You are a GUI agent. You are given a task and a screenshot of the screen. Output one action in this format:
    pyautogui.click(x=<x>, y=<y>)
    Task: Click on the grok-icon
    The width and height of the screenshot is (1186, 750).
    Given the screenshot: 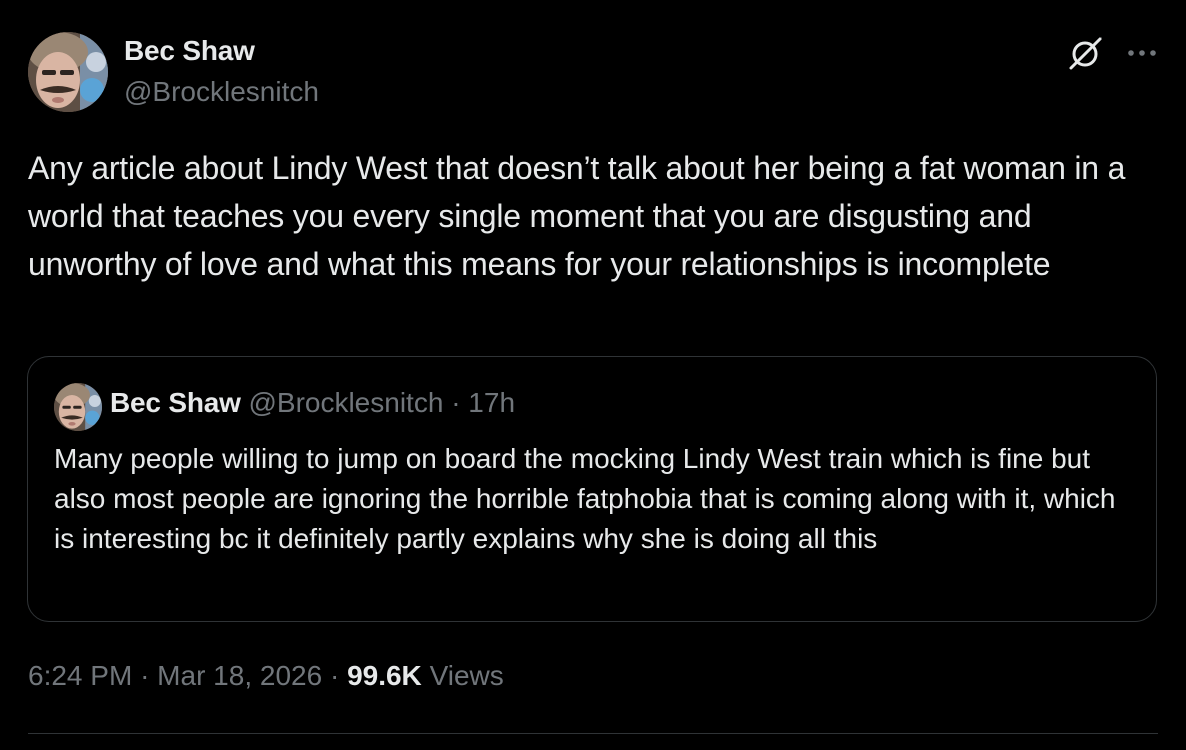 What is the action you would take?
    pyautogui.click(x=1086, y=53)
    